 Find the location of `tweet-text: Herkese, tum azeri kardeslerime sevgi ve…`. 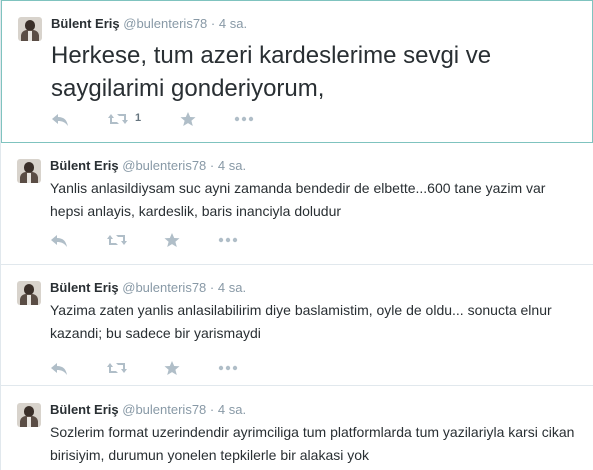

tweet-text: Herkese, tum azeri kardeslerime sevgi ve… is located at coordinates (271, 72).